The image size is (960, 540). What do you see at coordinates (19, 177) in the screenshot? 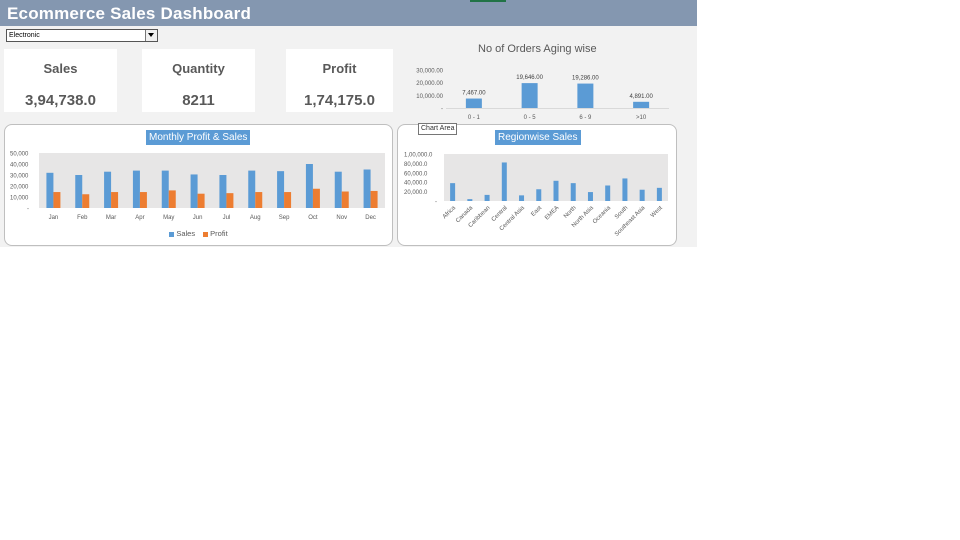
I see `y-tick-label: 30,000` at bounding box center [19, 177].